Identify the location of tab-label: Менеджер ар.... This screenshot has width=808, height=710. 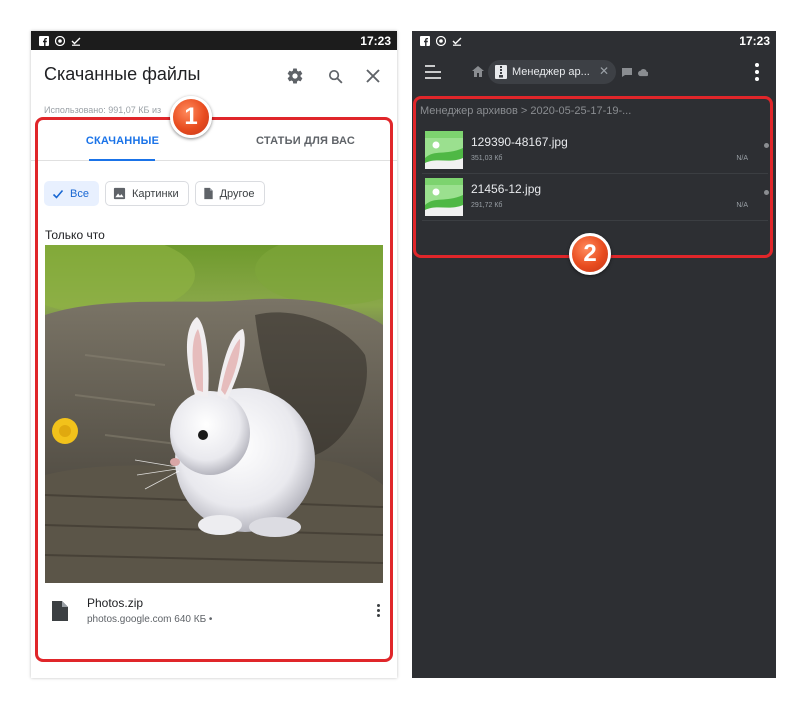
(551, 72).